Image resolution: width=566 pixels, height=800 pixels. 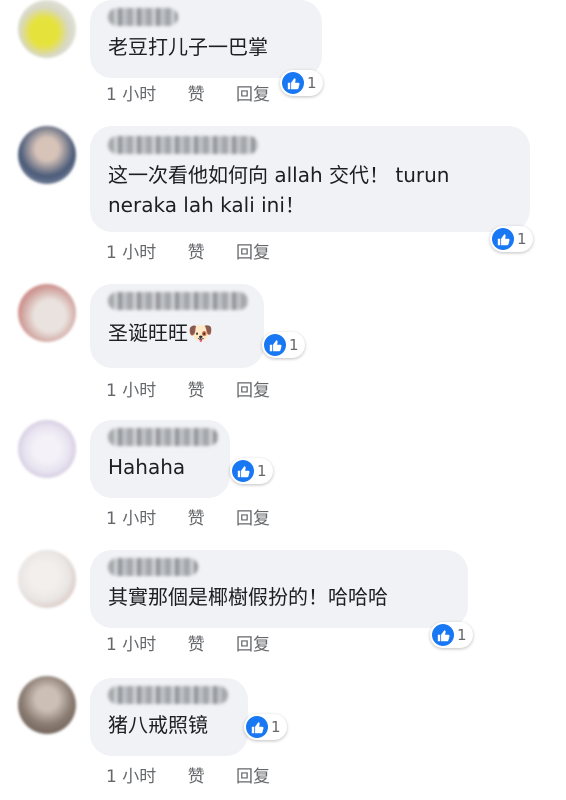 What do you see at coordinates (248, 597) in the screenshot?
I see `comment-text: 其實那個是椰樹假扮的！哈哈哈` at bounding box center [248, 597].